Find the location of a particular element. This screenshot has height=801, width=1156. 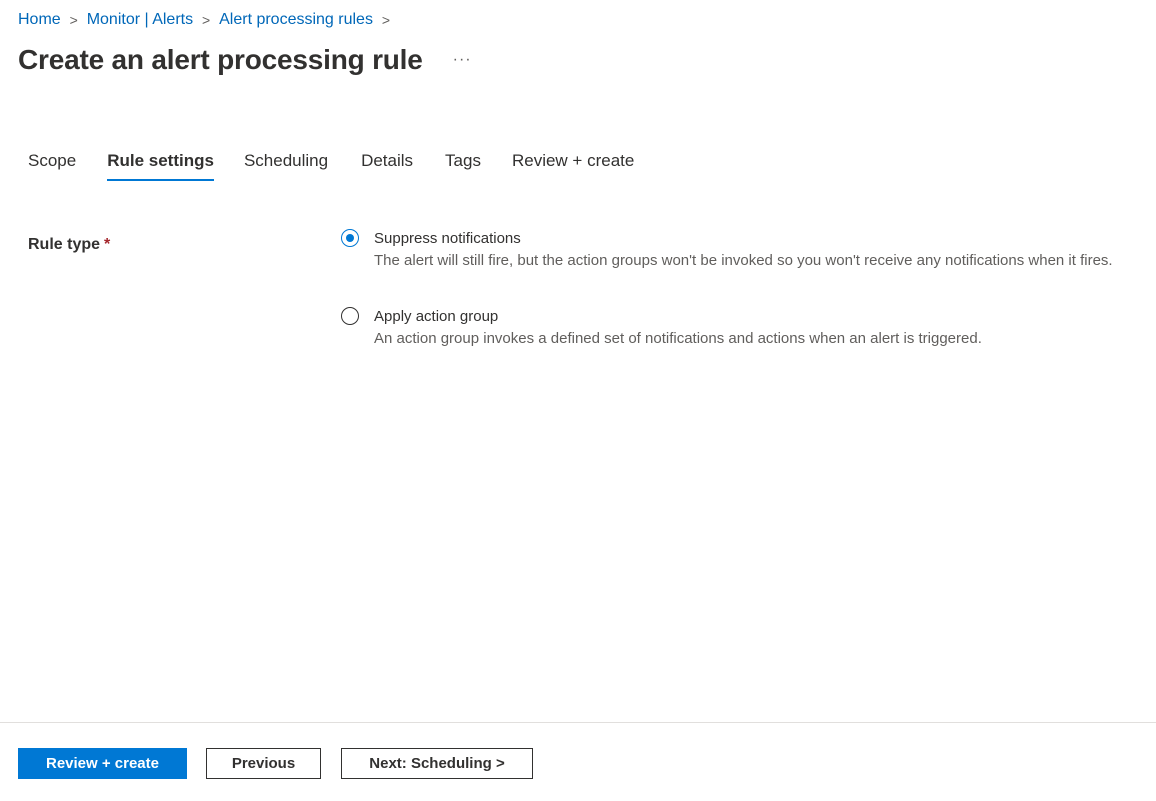

rule-type-label: Rule type * is located at coordinates (69, 245).